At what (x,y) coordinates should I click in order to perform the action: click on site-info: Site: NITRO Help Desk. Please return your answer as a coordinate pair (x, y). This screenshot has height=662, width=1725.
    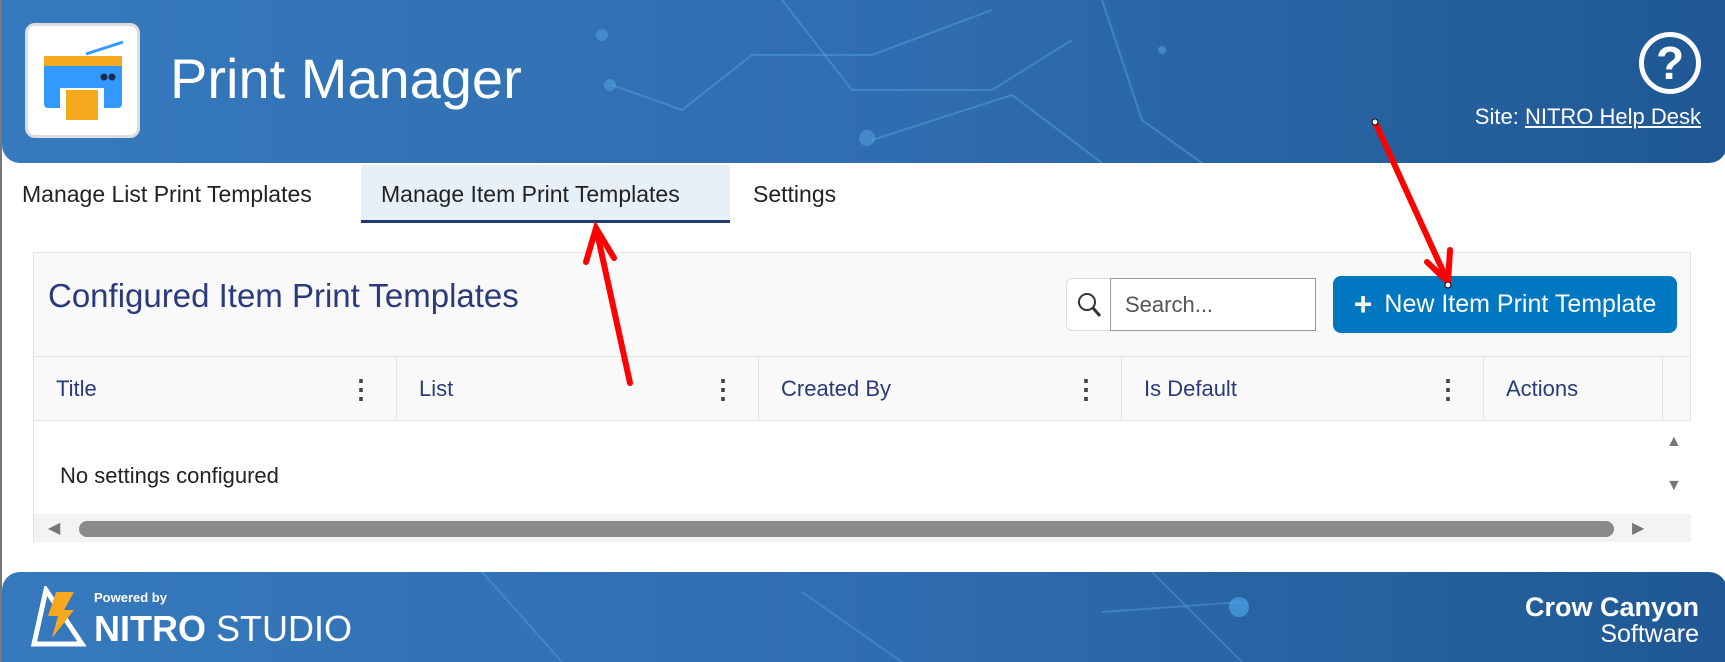
    Looking at the image, I should click on (1588, 117).